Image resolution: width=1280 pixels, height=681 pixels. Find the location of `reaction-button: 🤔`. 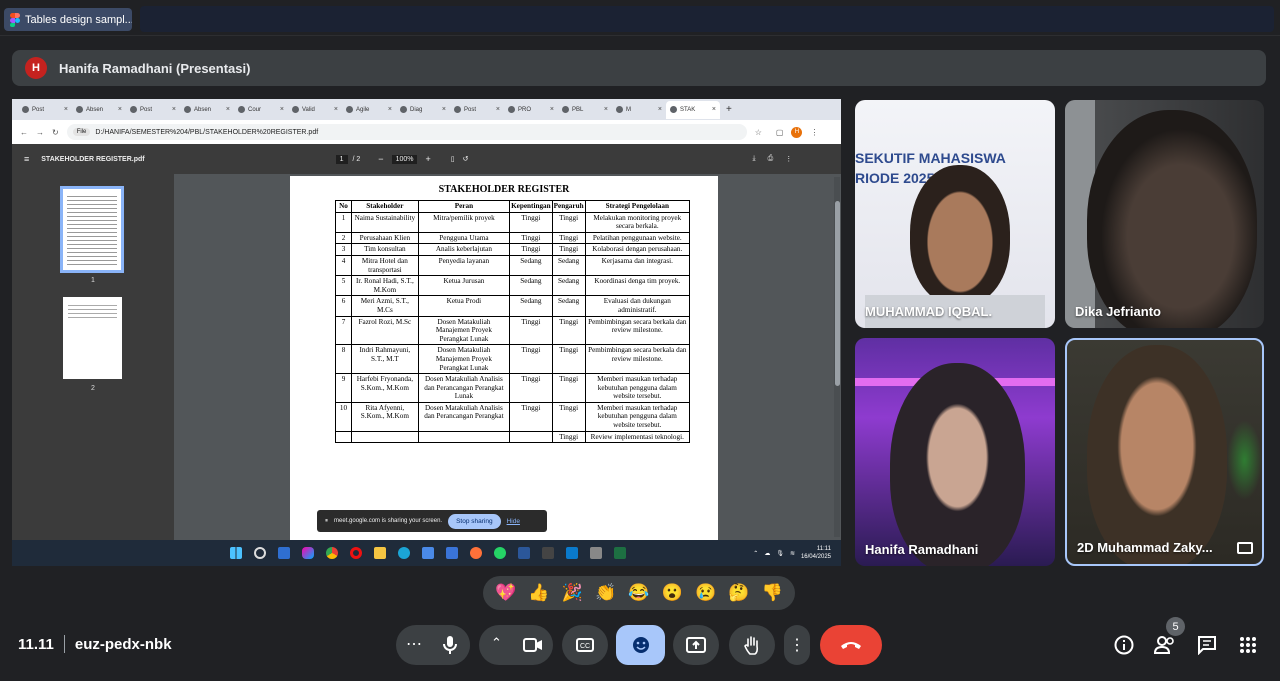

reaction-button: 🤔 is located at coordinates (738, 593).